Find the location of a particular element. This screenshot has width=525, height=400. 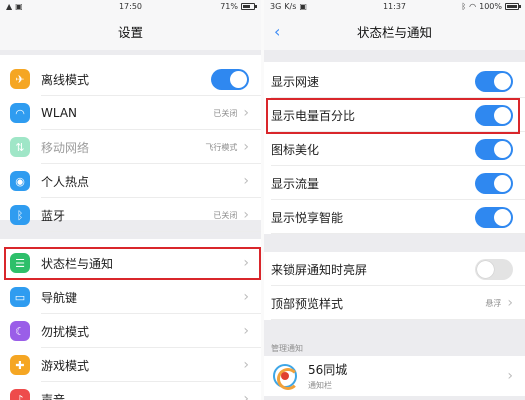

toggle-row-1: 显示电量百分比 is located at coordinates (394, 115).